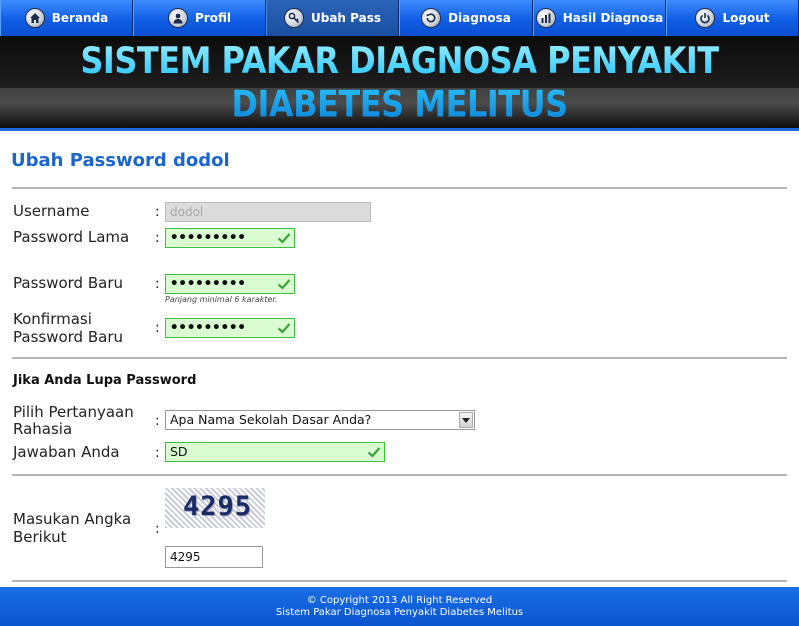 The image size is (799, 626). What do you see at coordinates (399, 600) in the screenshot?
I see `footer-copyright: © Copyright 2013 All Right Reserved` at bounding box center [399, 600].